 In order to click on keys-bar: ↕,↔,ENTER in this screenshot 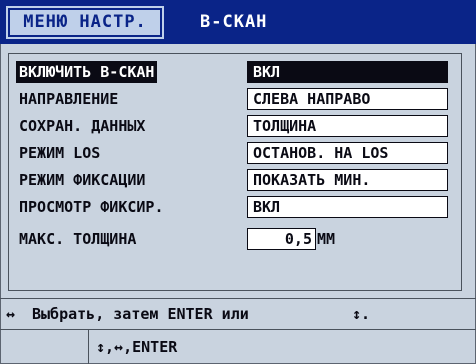, I will do `click(238, 347)`.